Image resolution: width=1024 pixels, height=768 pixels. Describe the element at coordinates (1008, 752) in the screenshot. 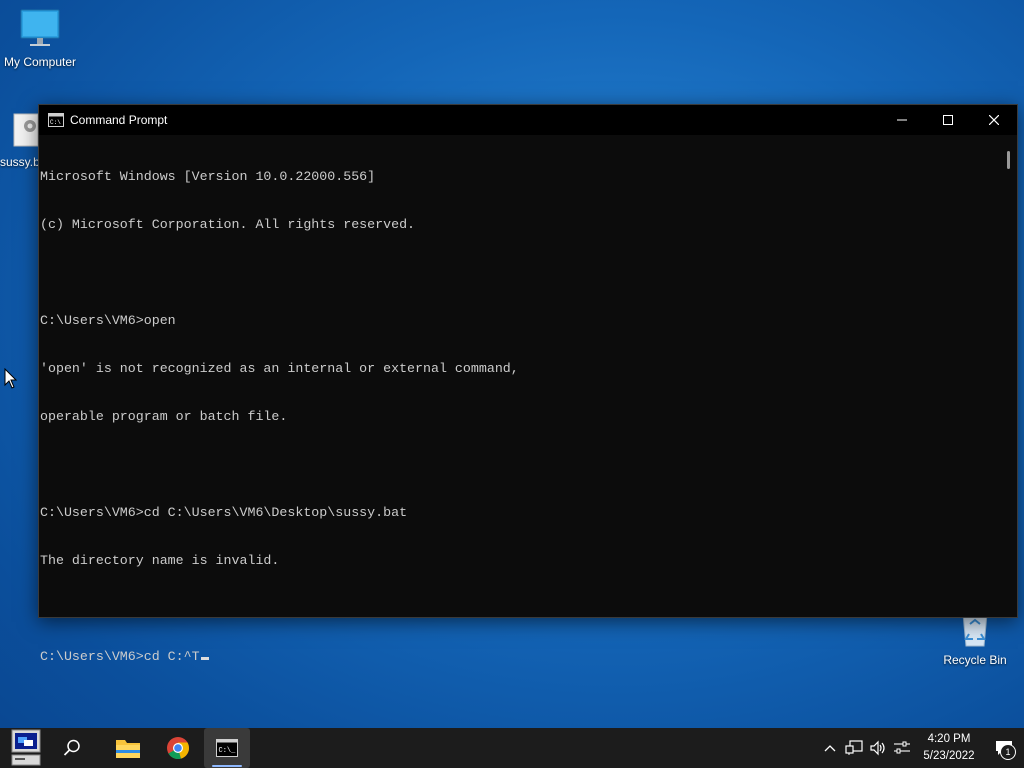

I see `notification-count-badge: 1` at that location.